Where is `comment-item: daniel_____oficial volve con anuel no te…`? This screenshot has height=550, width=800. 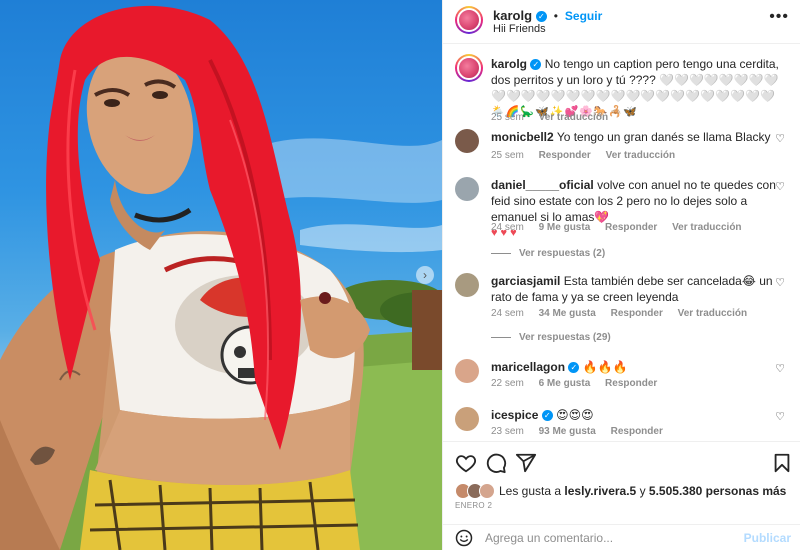 comment-item: daniel_____oficial volve con anuel no te… is located at coordinates (620, 221).